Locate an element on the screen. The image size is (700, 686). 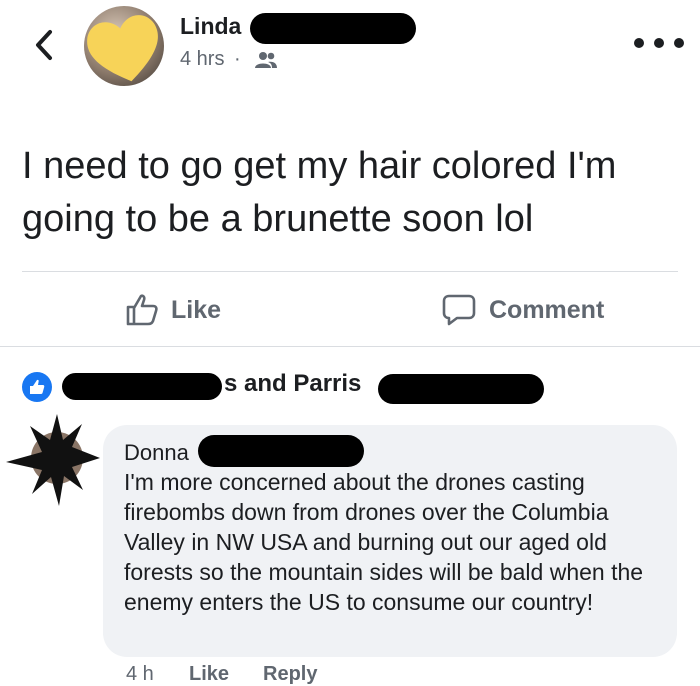
back-button is located at coordinates (45, 45).